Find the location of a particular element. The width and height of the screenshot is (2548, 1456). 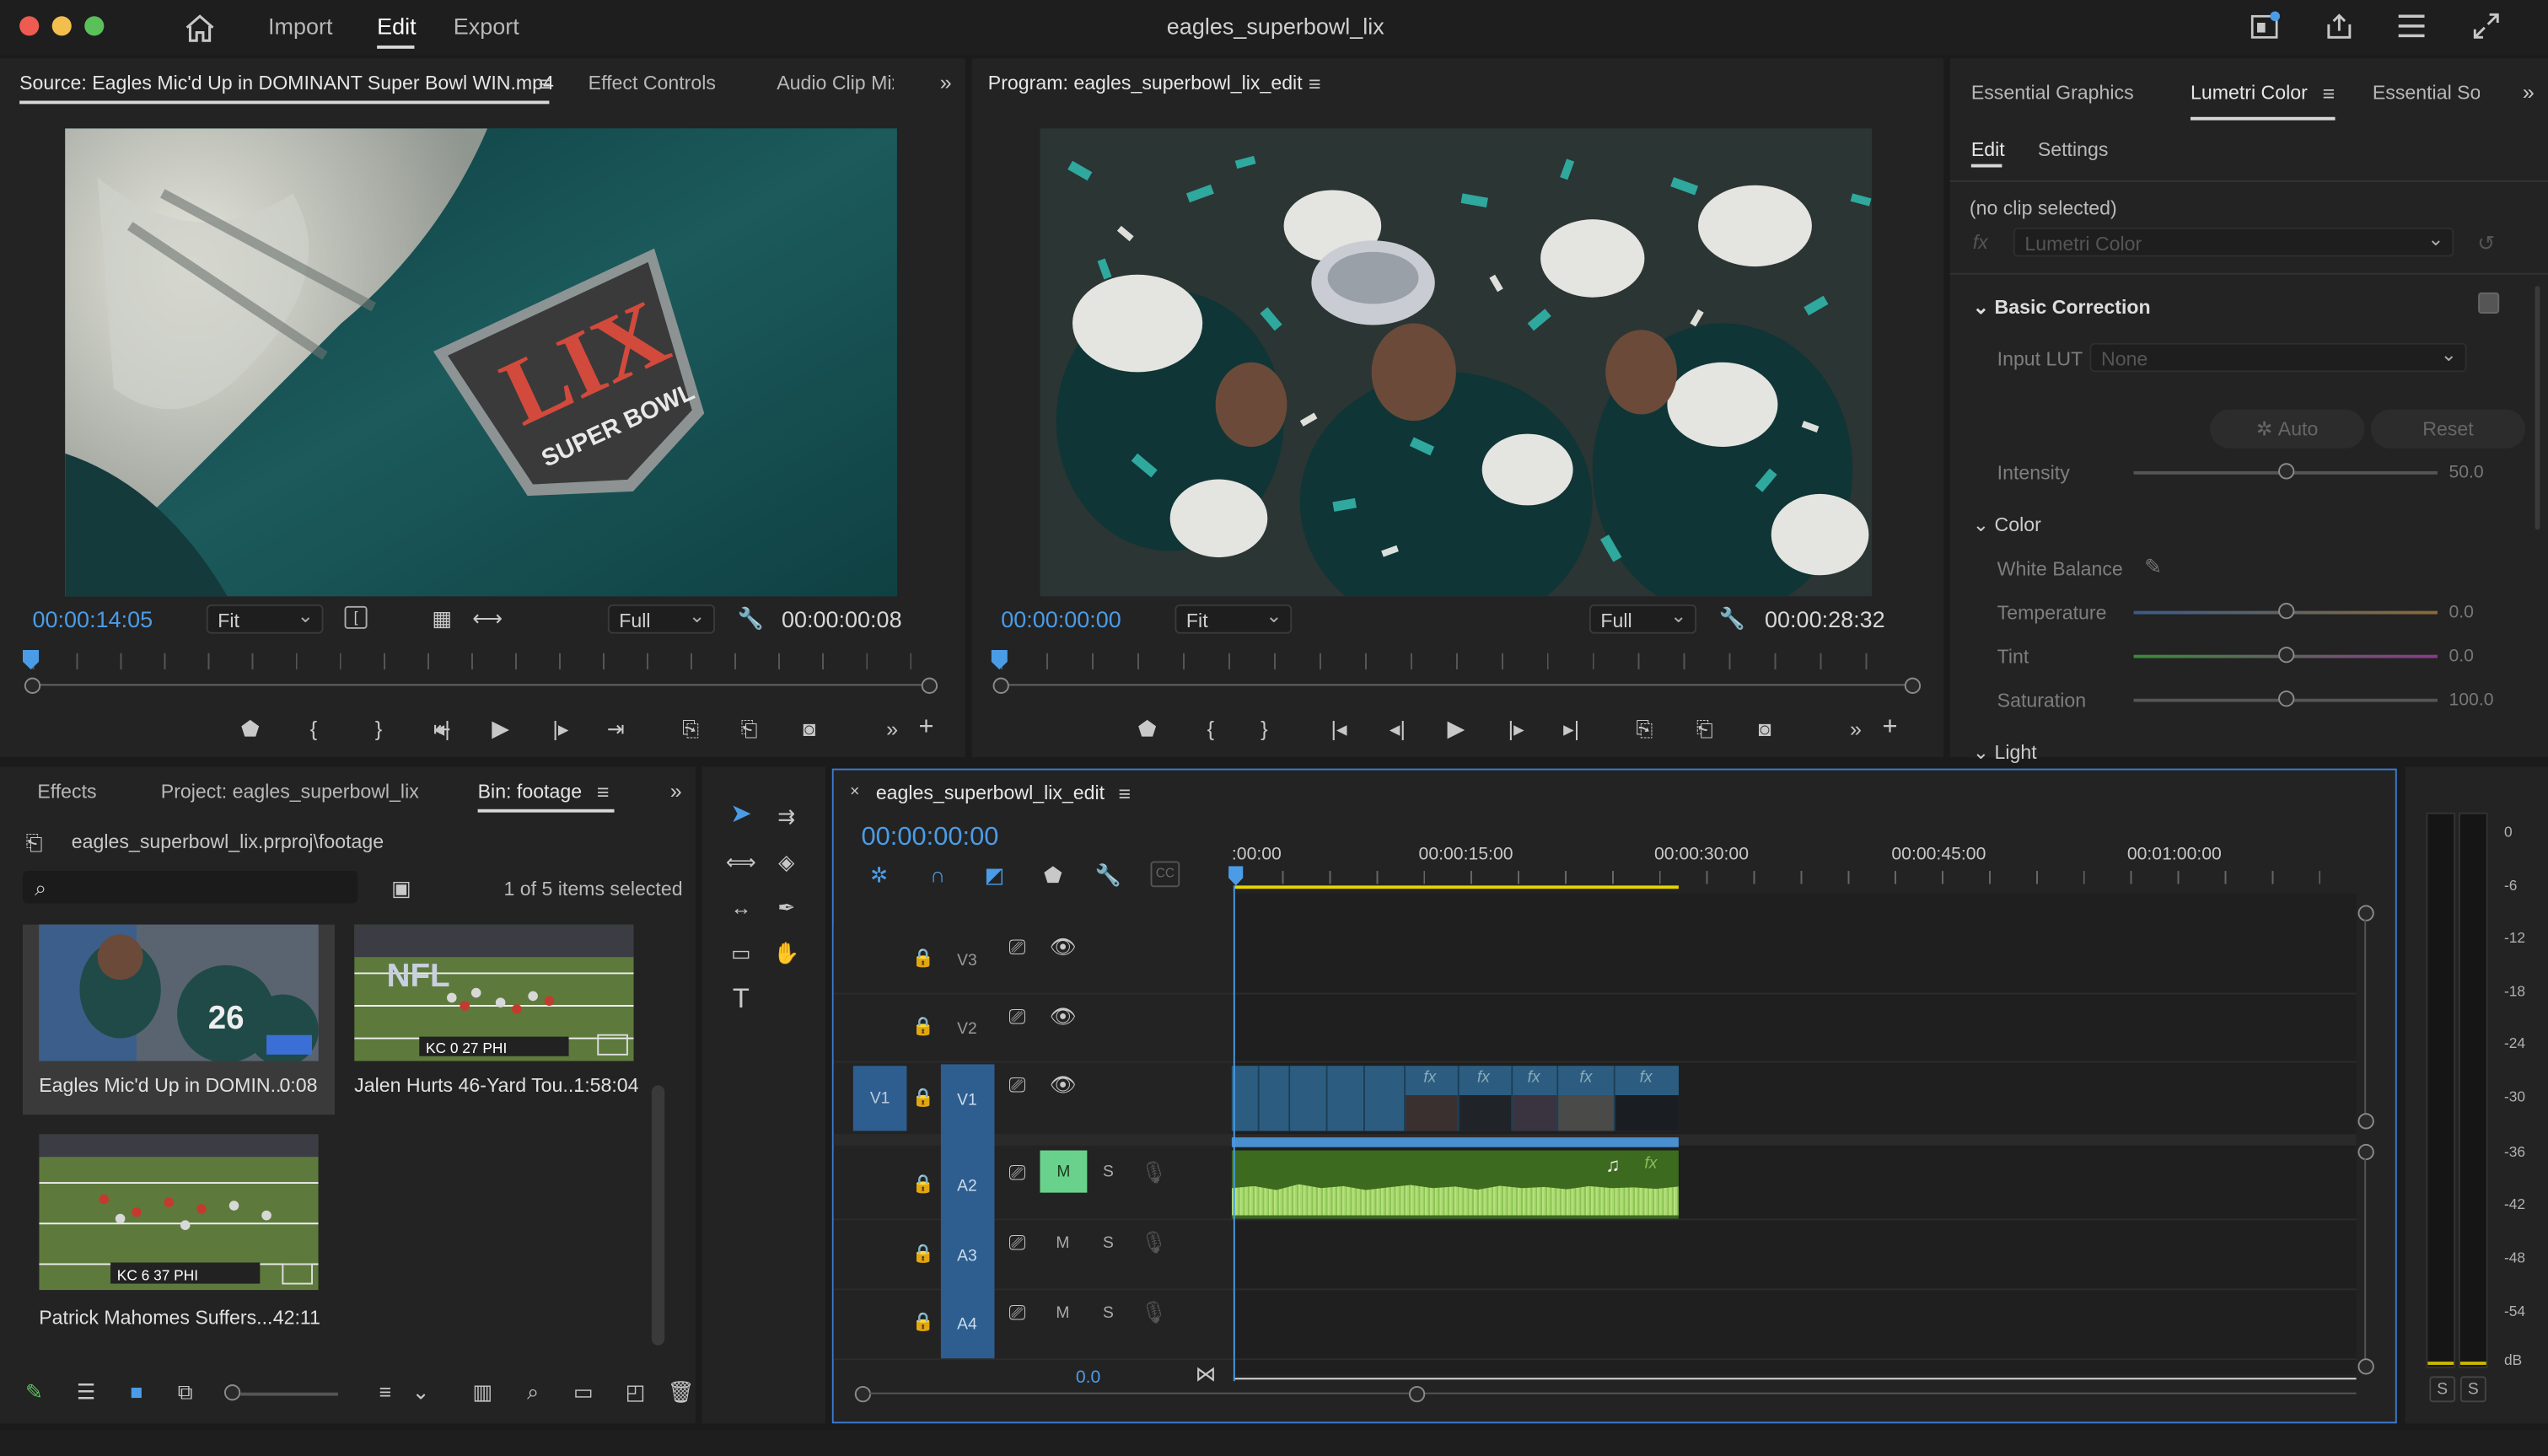

source-wrench-icon: 🔧 is located at coordinates (751, 617).